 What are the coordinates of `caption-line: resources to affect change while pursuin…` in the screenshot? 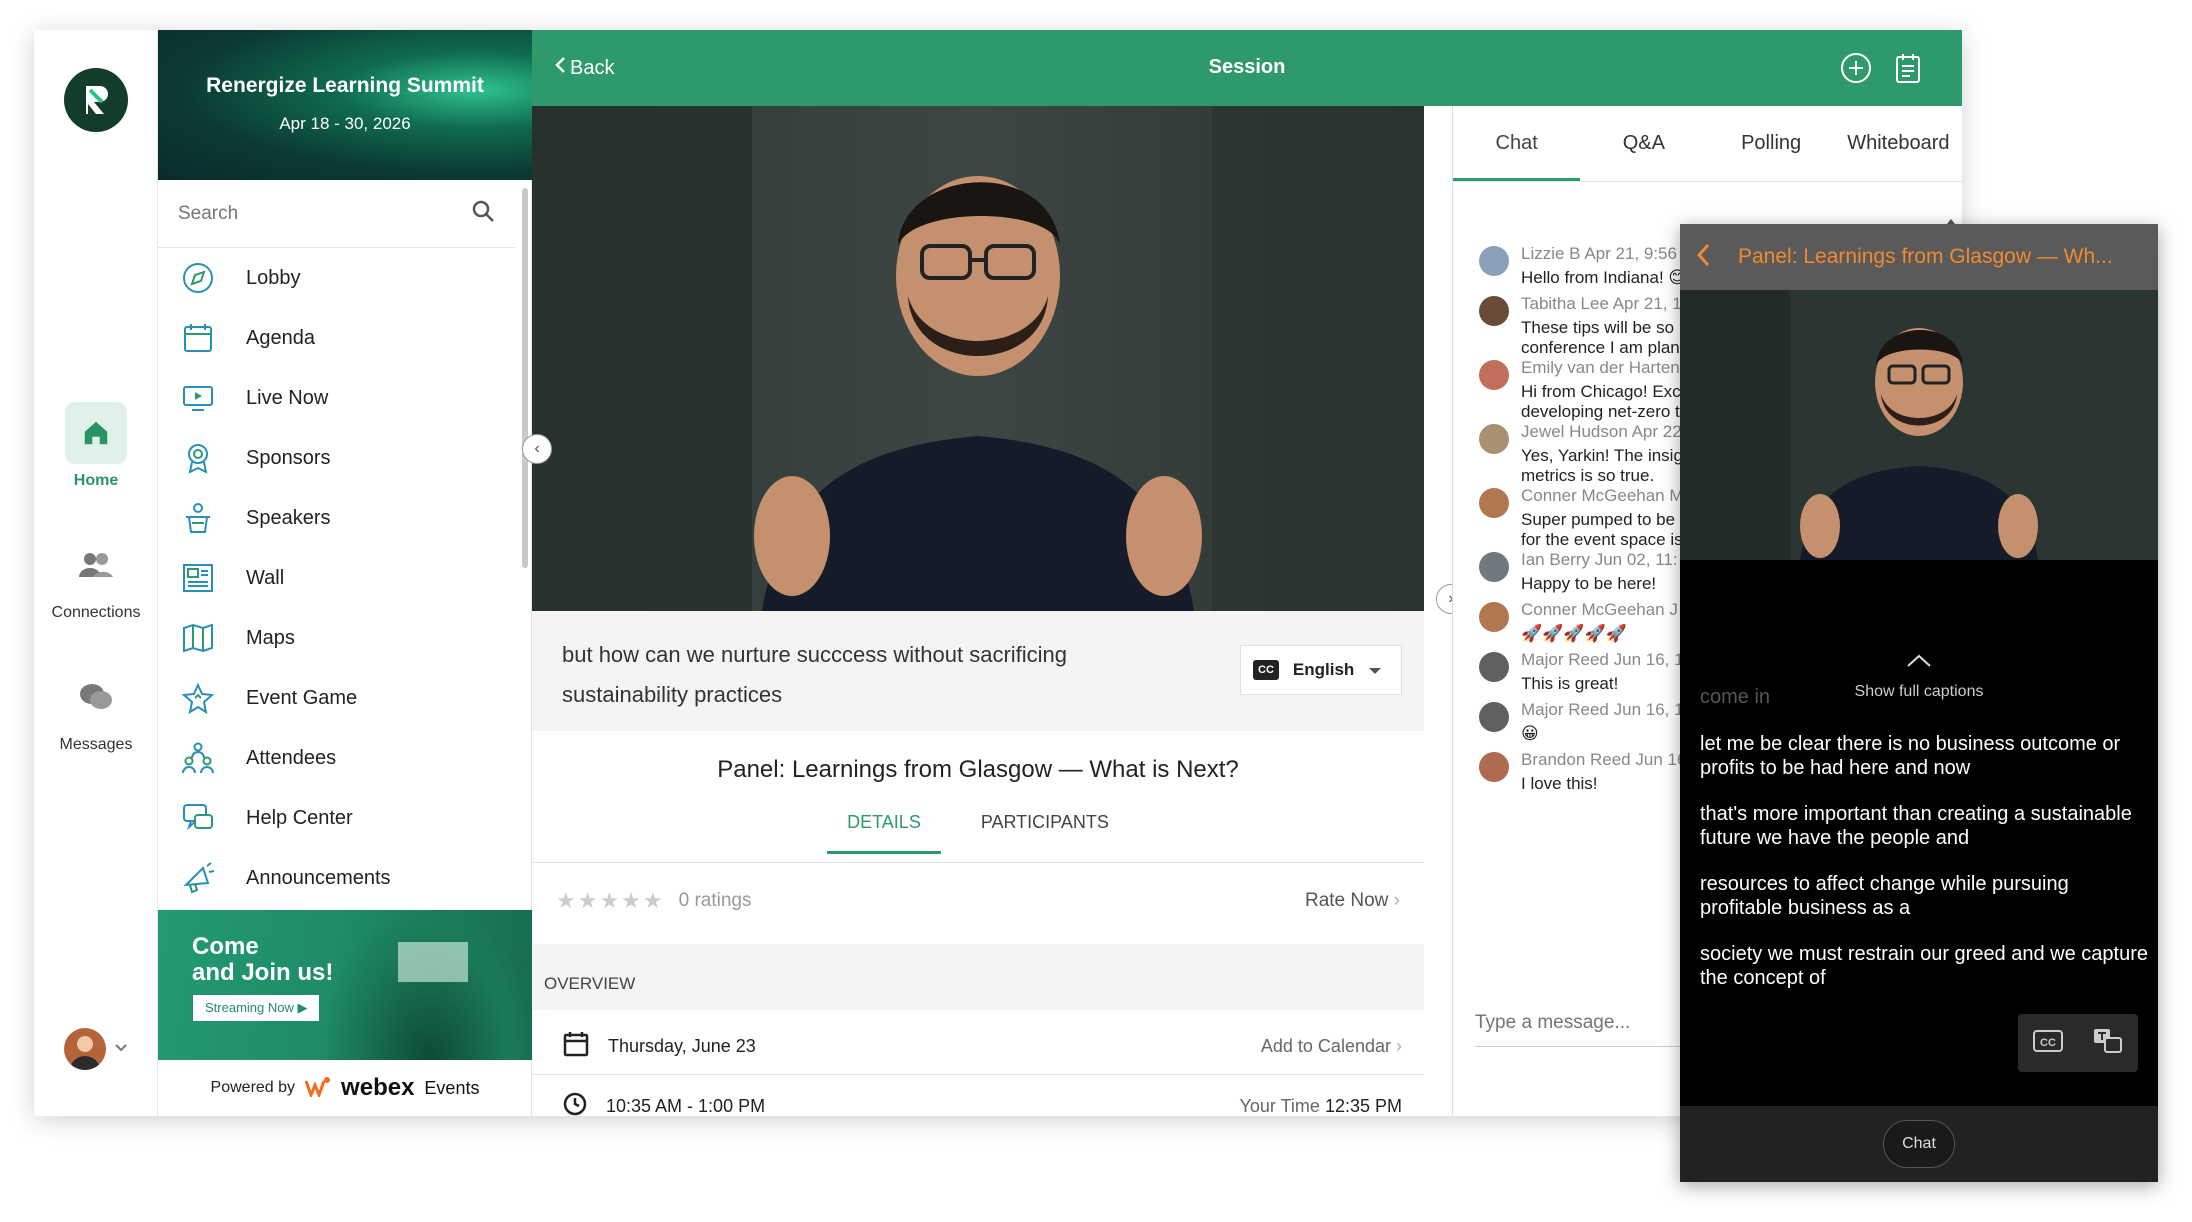 It's located at (1884, 896).